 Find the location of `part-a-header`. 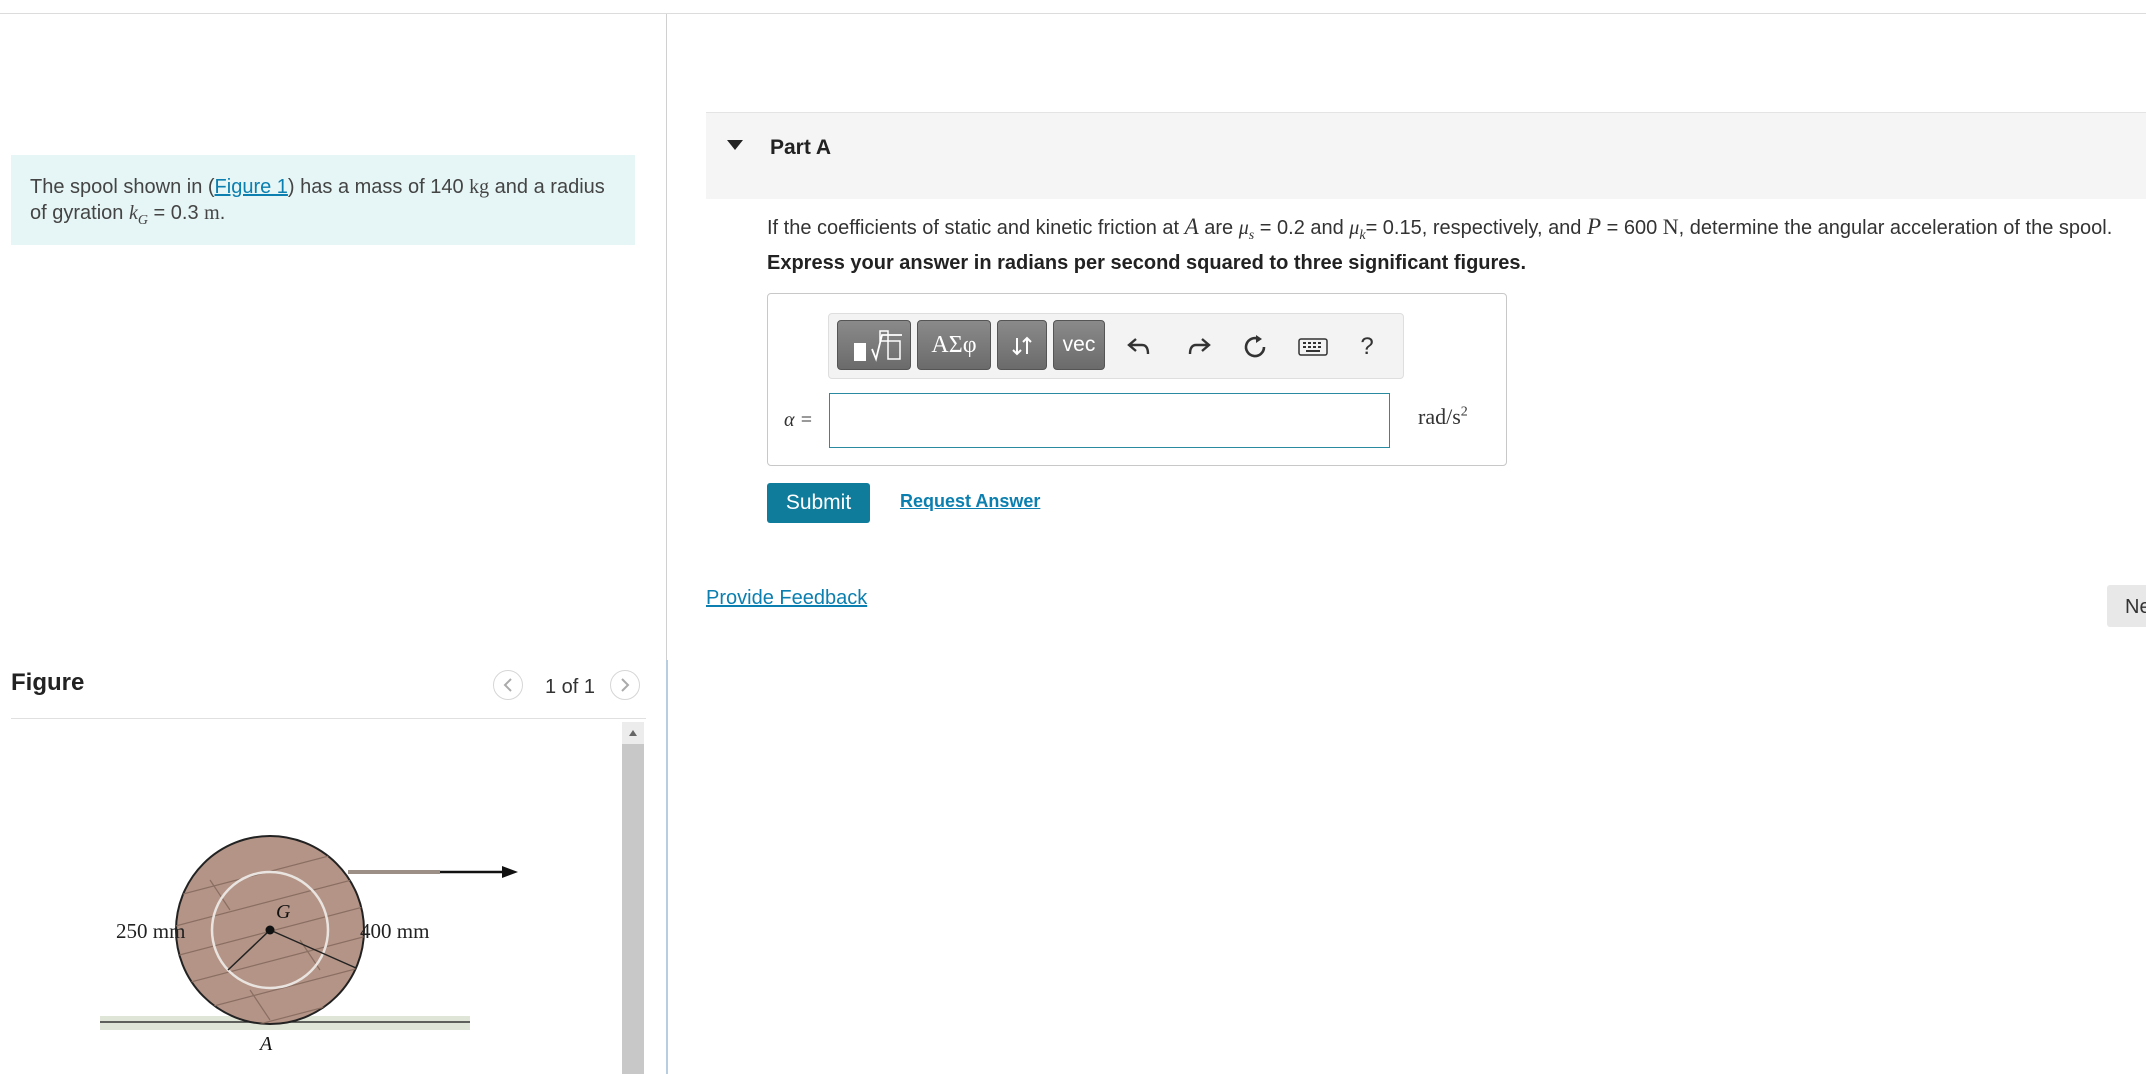

part-a-header is located at coordinates (1426, 155).